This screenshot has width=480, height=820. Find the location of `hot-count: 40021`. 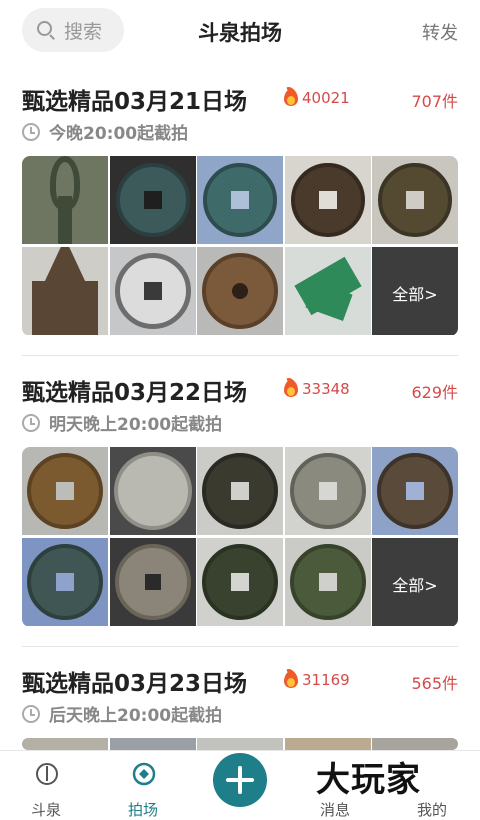

hot-count: 40021 is located at coordinates (326, 97).